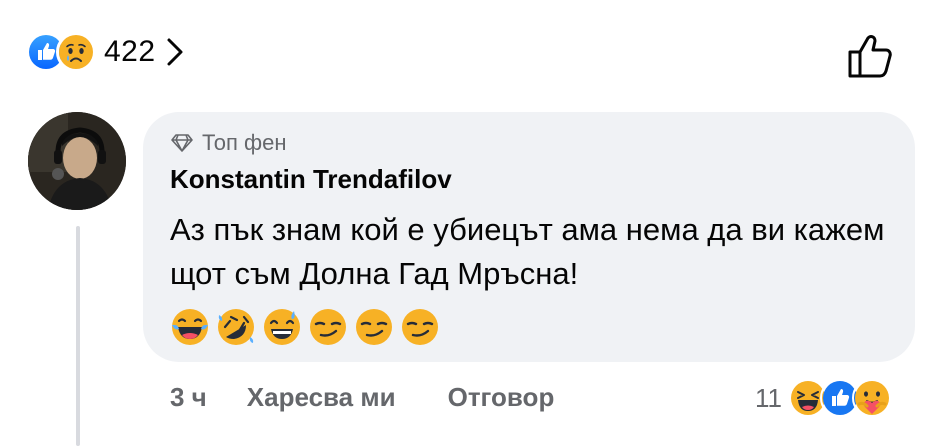  Describe the element at coordinates (190, 327) in the screenshot. I see `laughing-tears-emoji-icon` at that location.